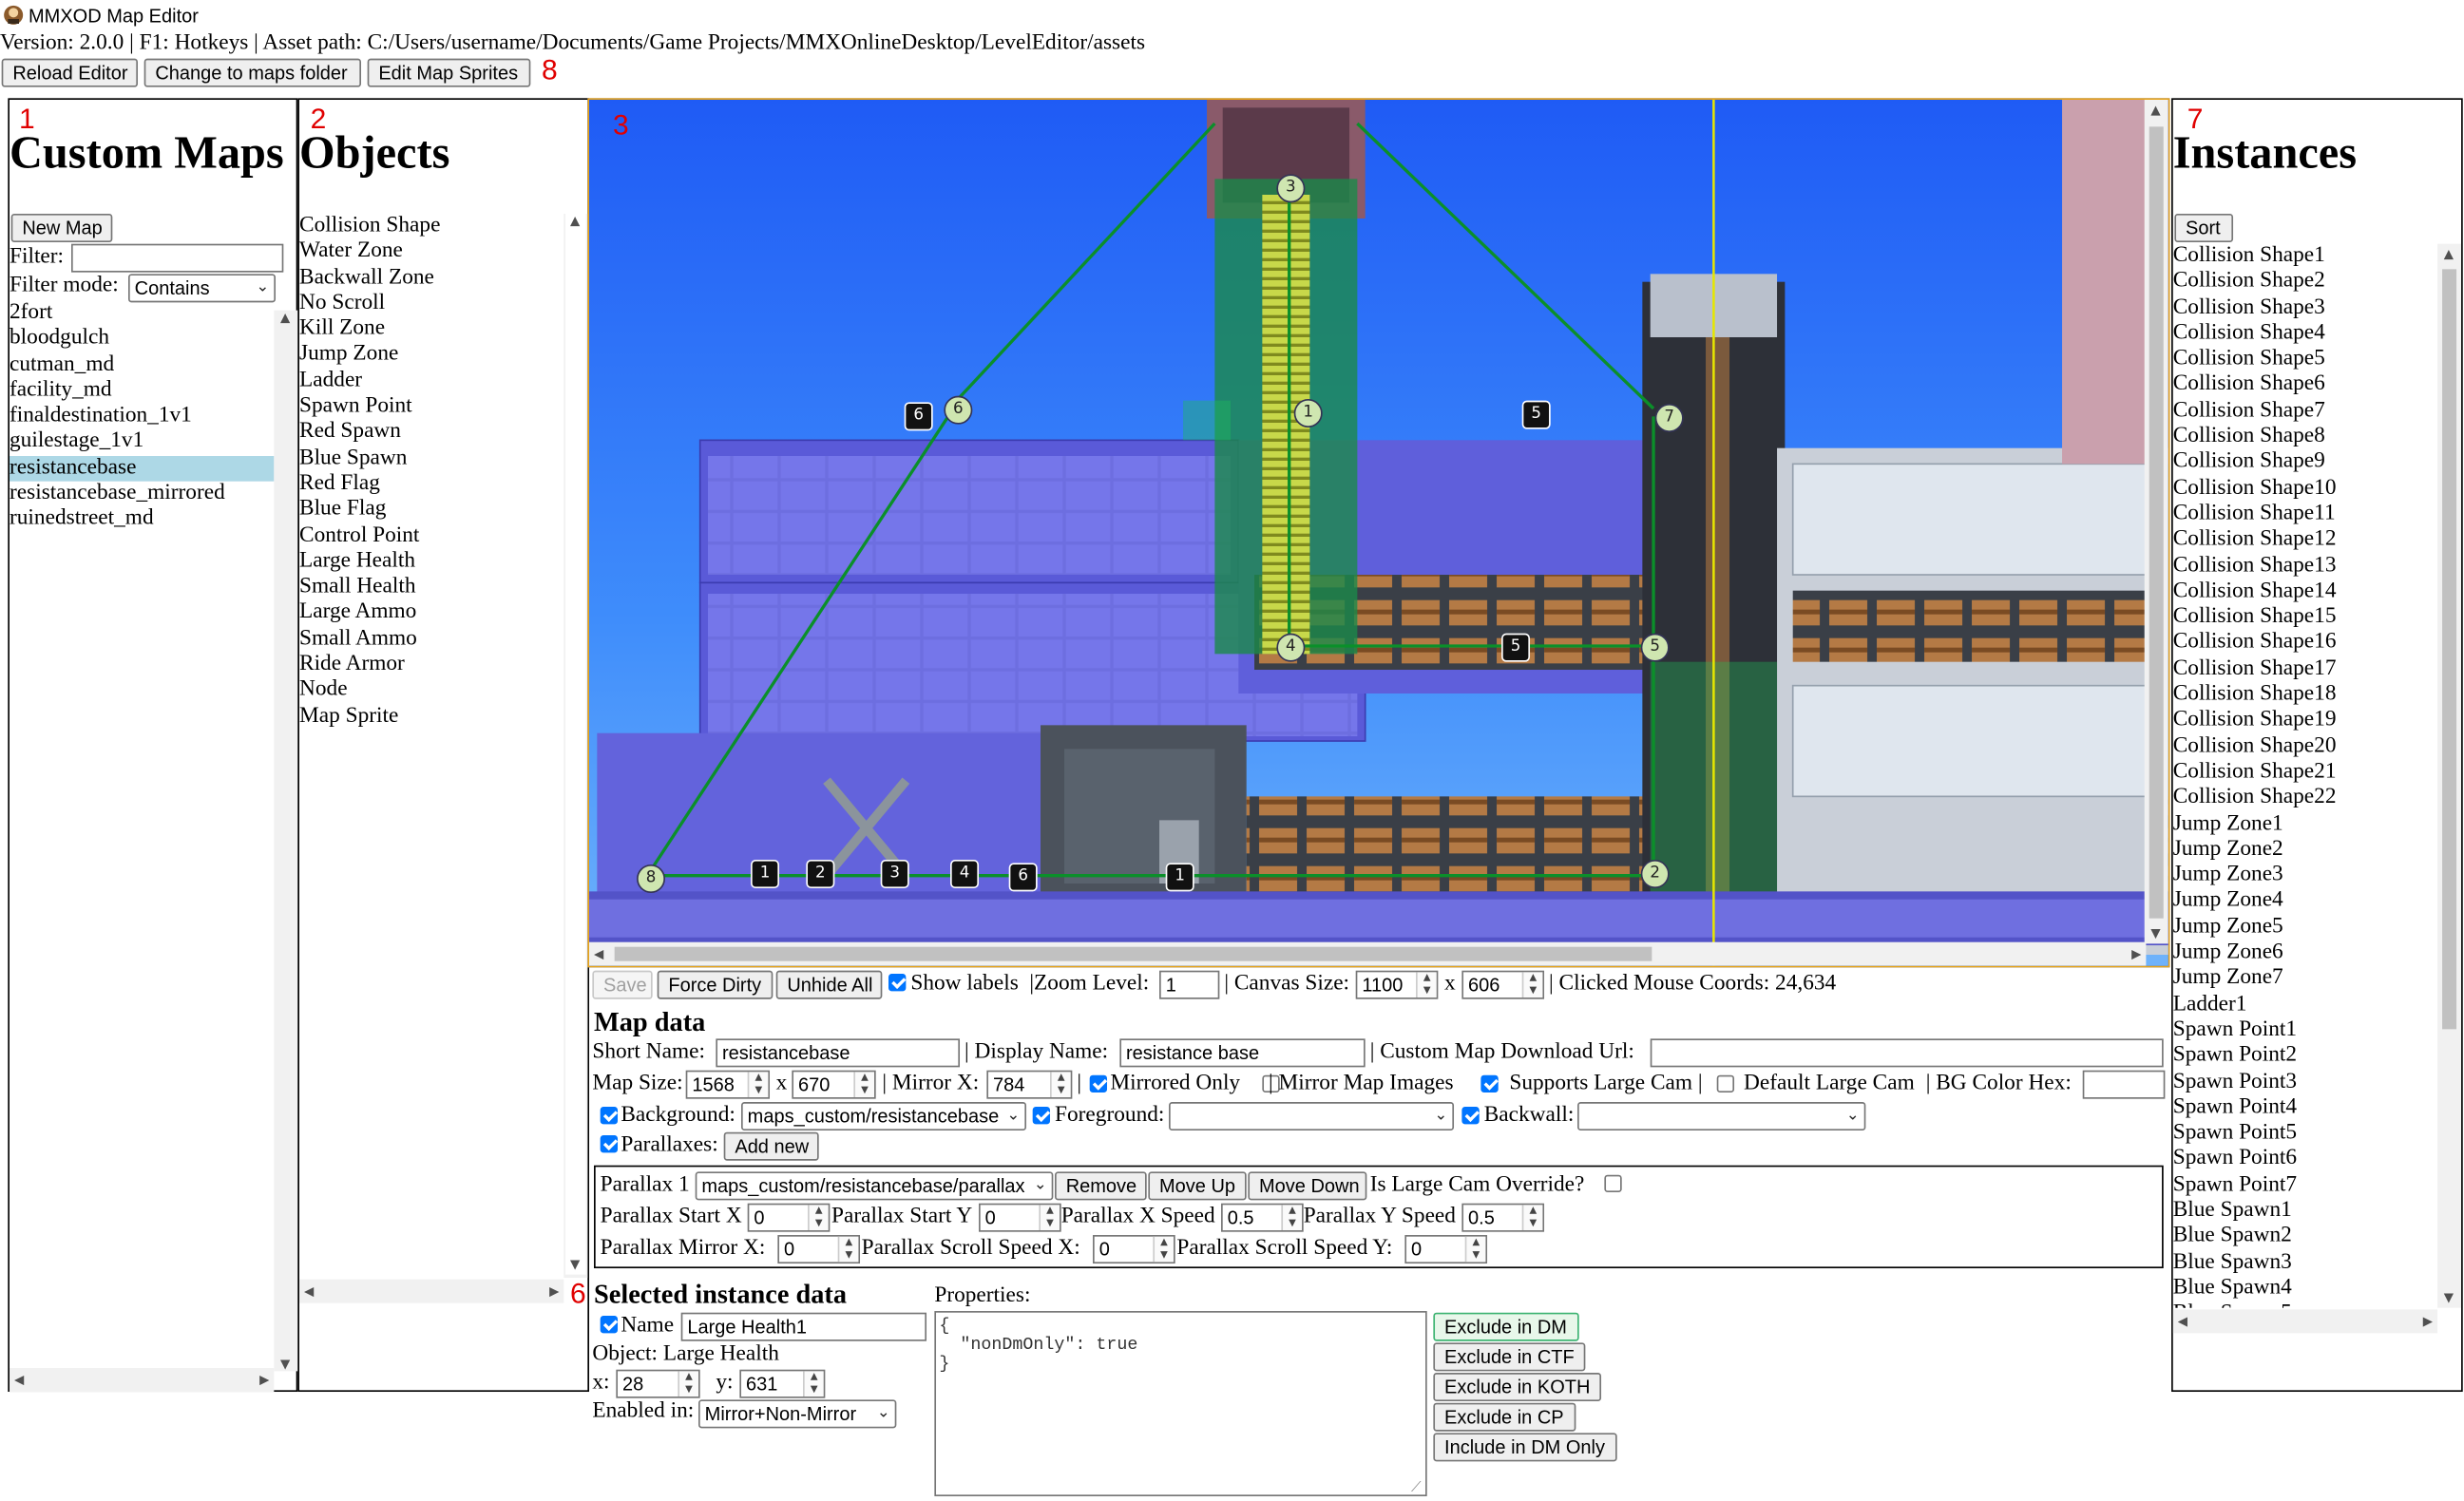 The height and width of the screenshot is (1501, 2464). I want to click on instance-list-item: Collision Shape7, so click(2305, 412).